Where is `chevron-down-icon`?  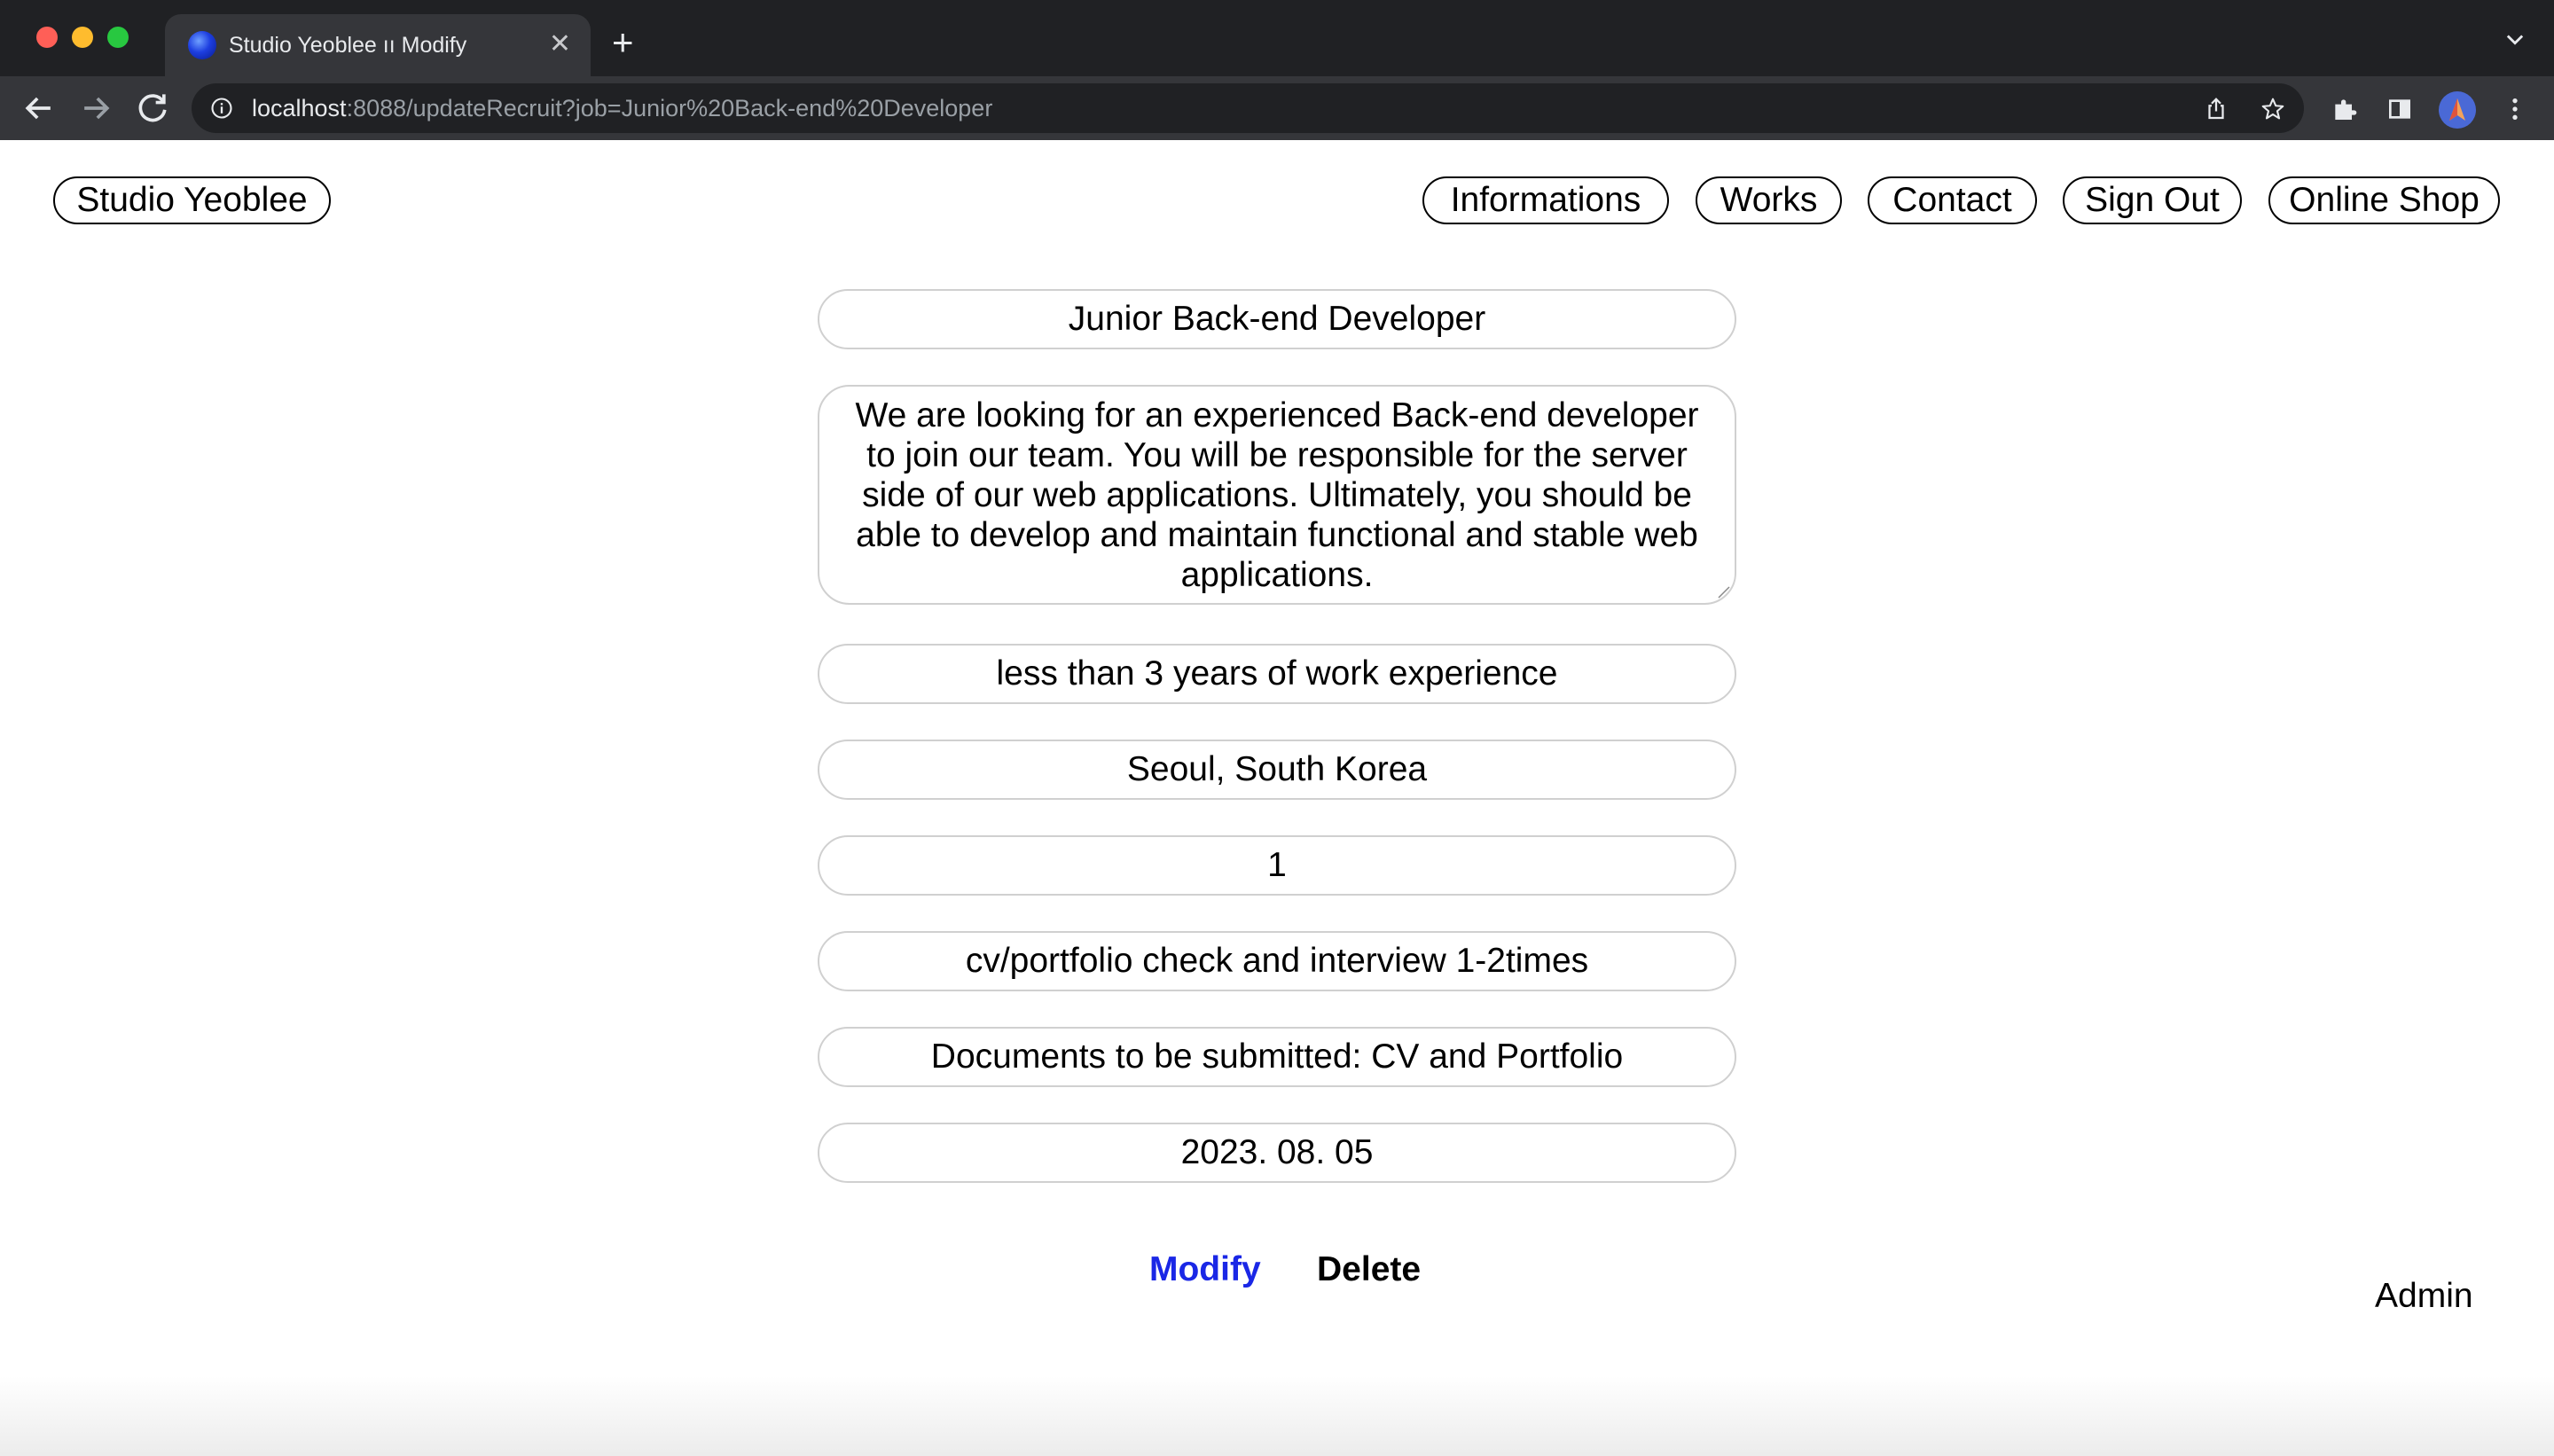 chevron-down-icon is located at coordinates (2515, 39).